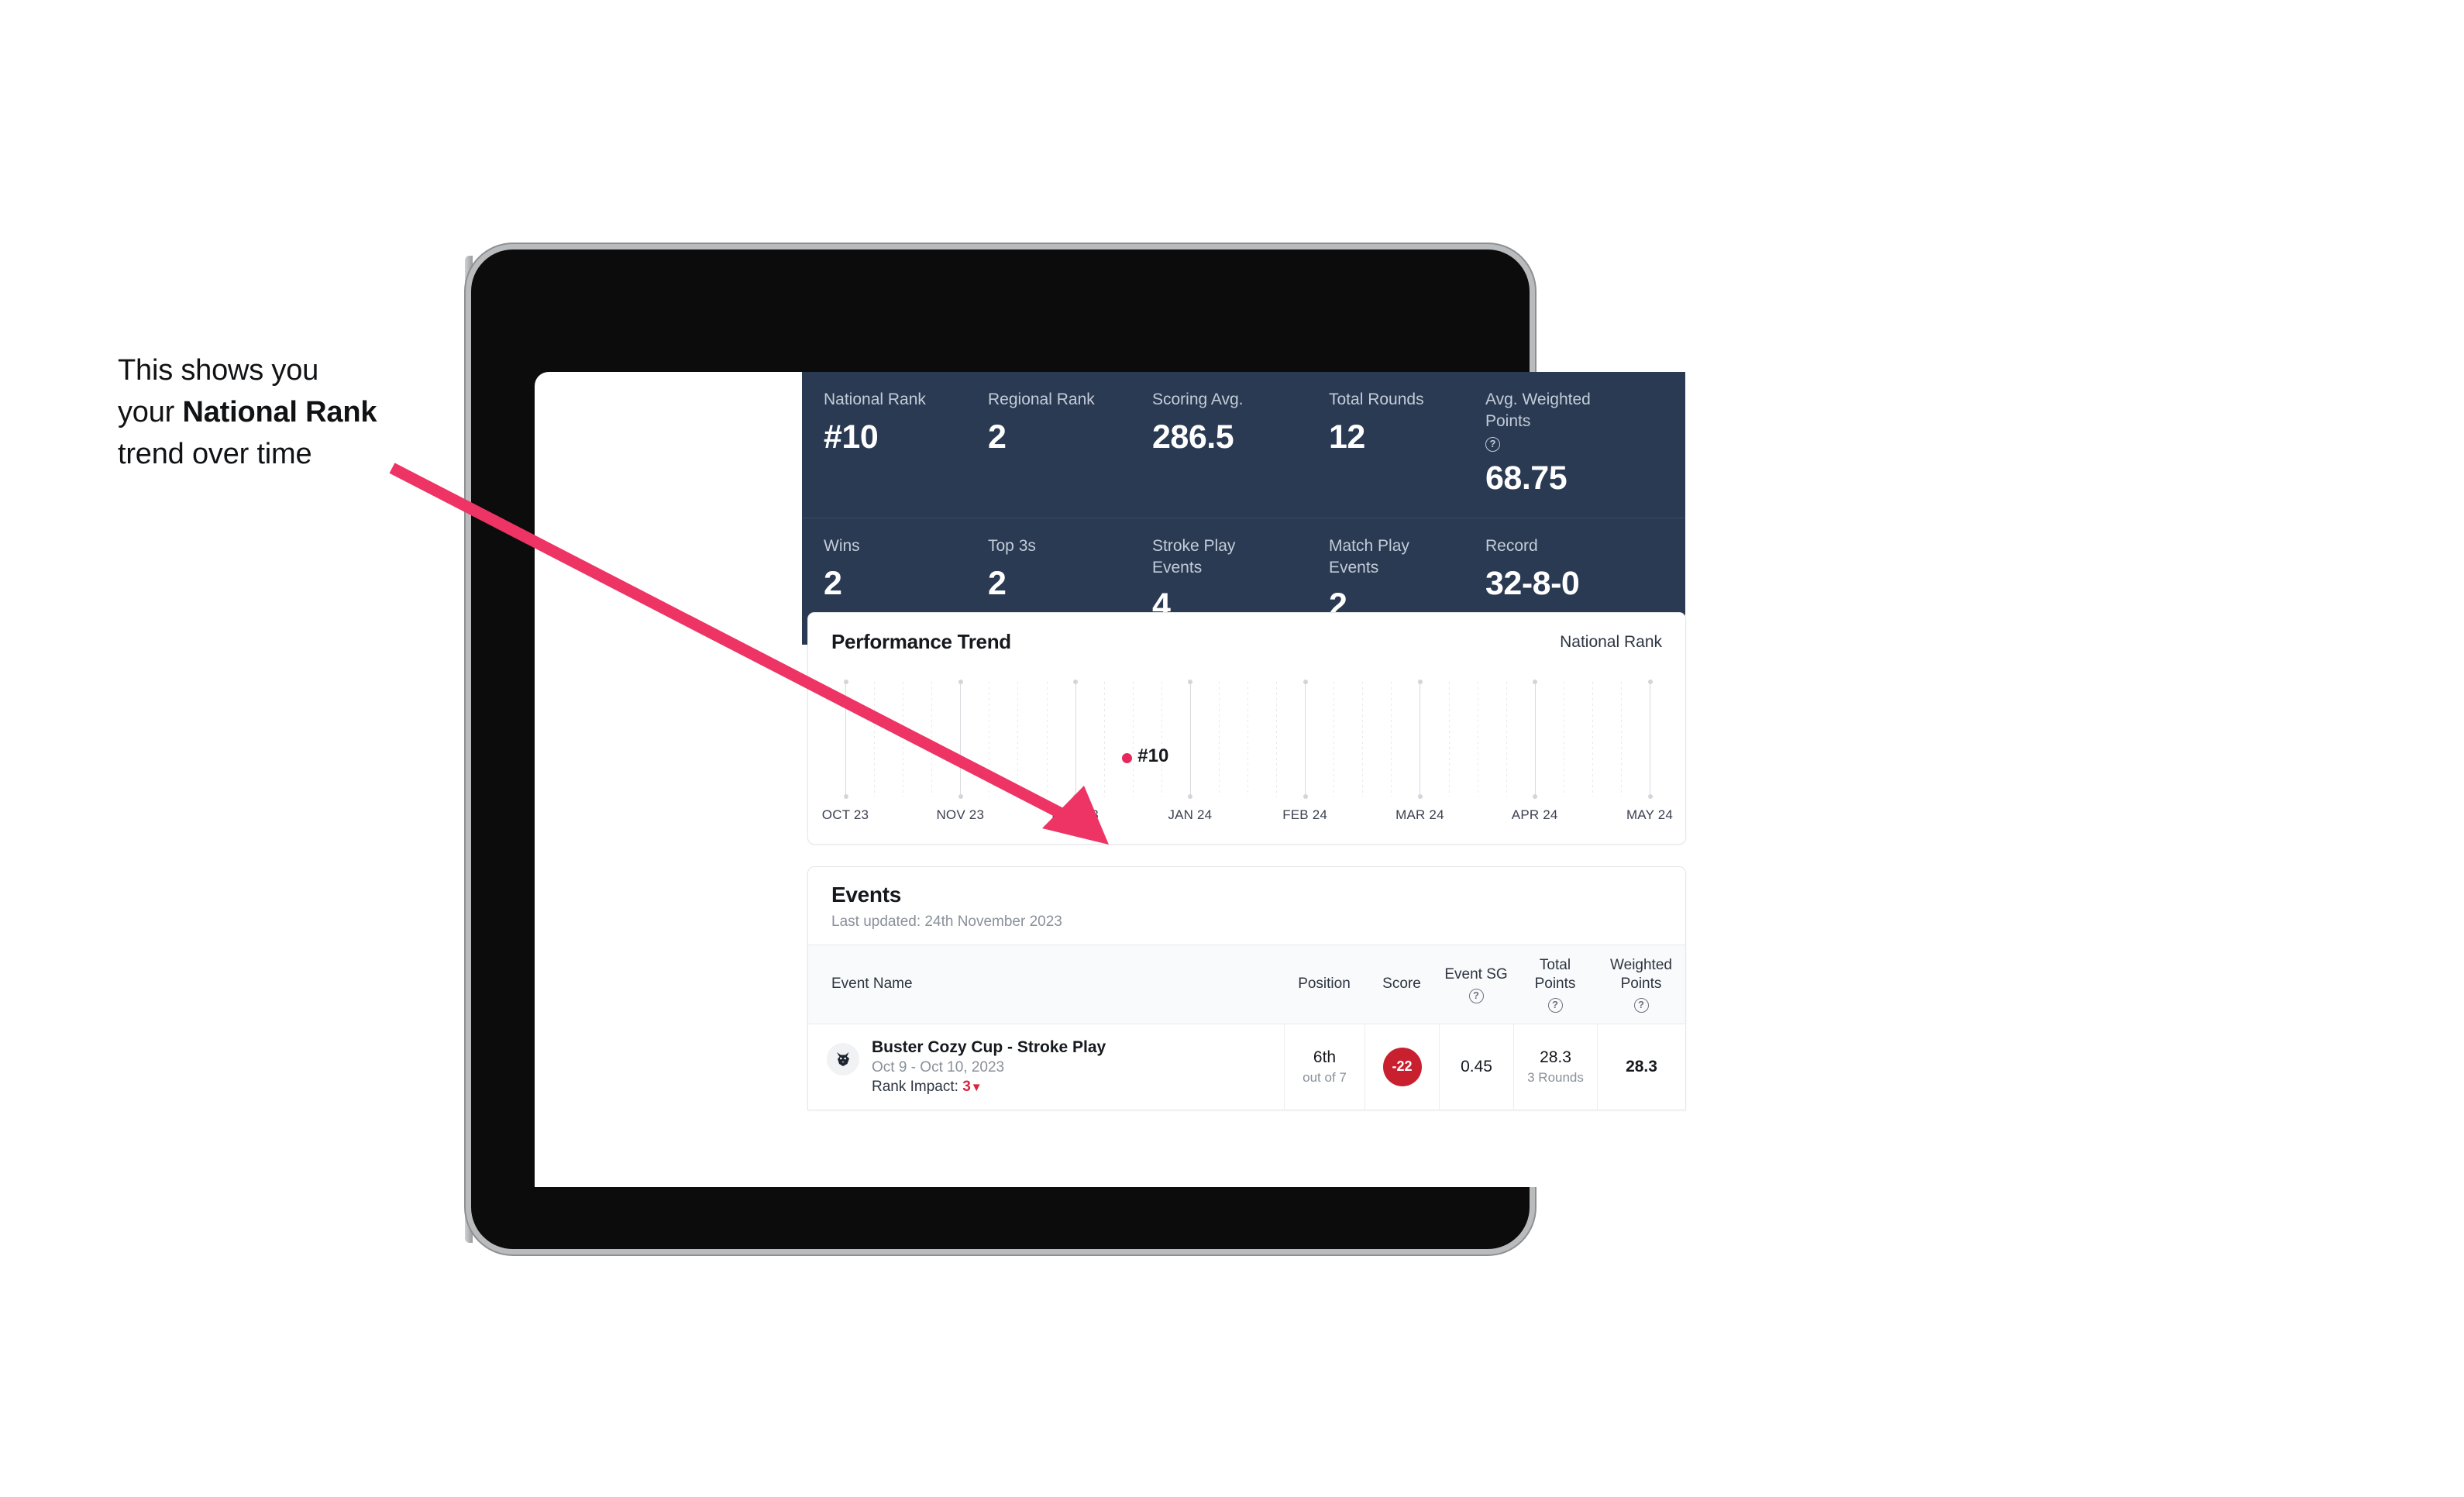 The width and height of the screenshot is (2464, 1497). I want to click on stat-avg-weighted-points-value: 68.75, so click(1526, 478).